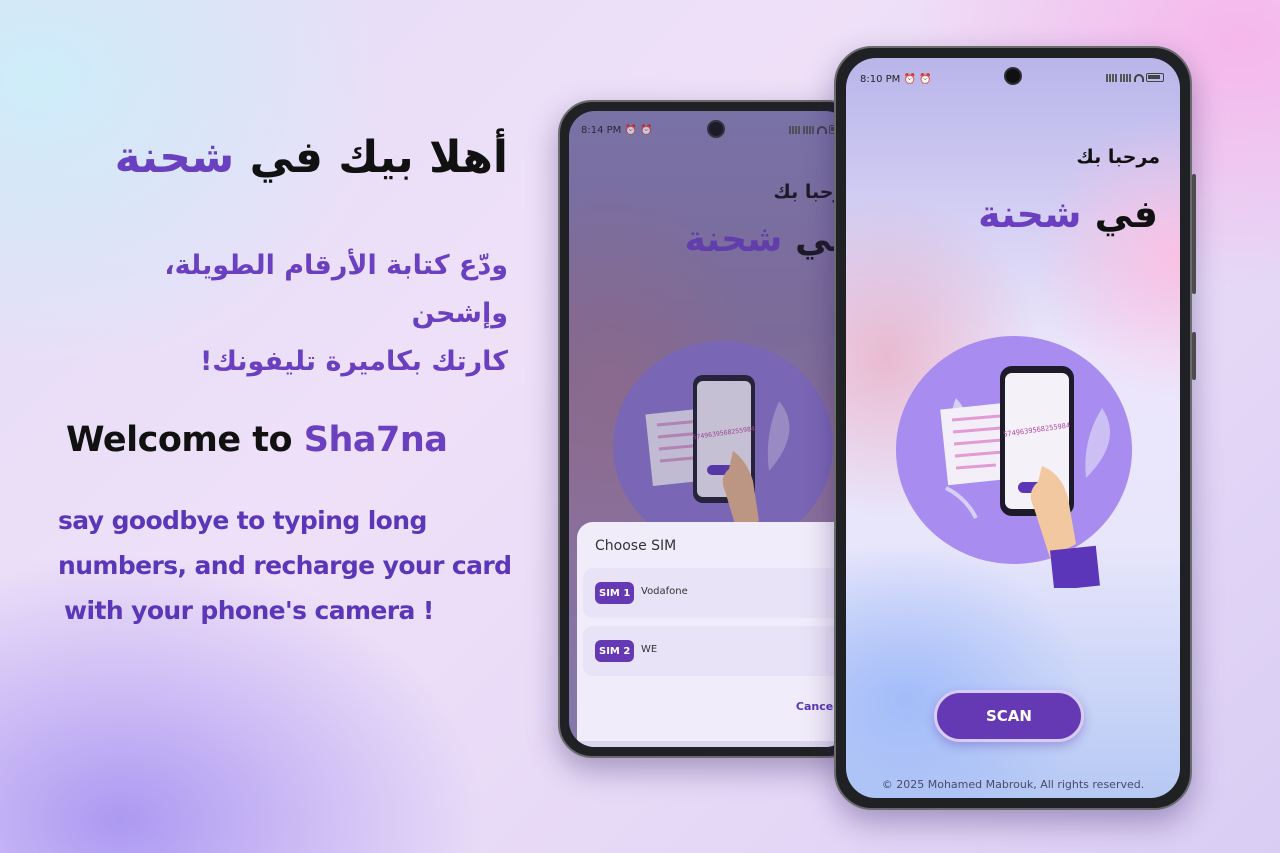 The image size is (1280, 853). What do you see at coordinates (1155, 77) in the screenshot?
I see `battery-icon` at bounding box center [1155, 77].